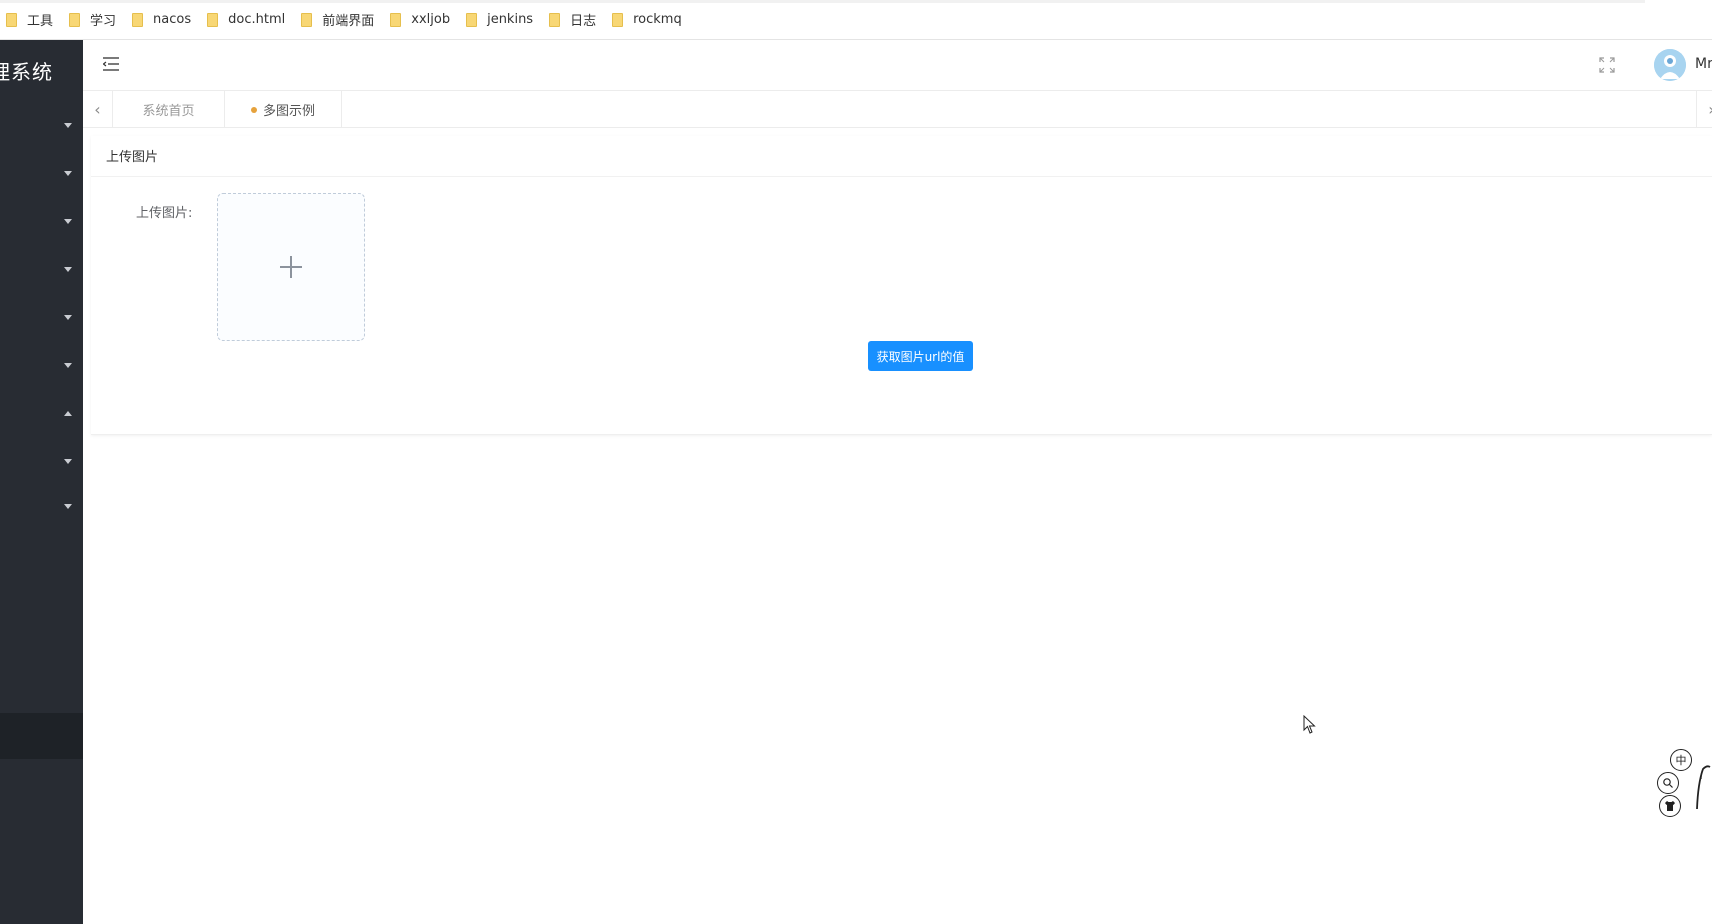 This screenshot has height=924, width=1712. What do you see at coordinates (1710, 109) in the screenshot?
I see `chevron-right-icon: ›` at bounding box center [1710, 109].